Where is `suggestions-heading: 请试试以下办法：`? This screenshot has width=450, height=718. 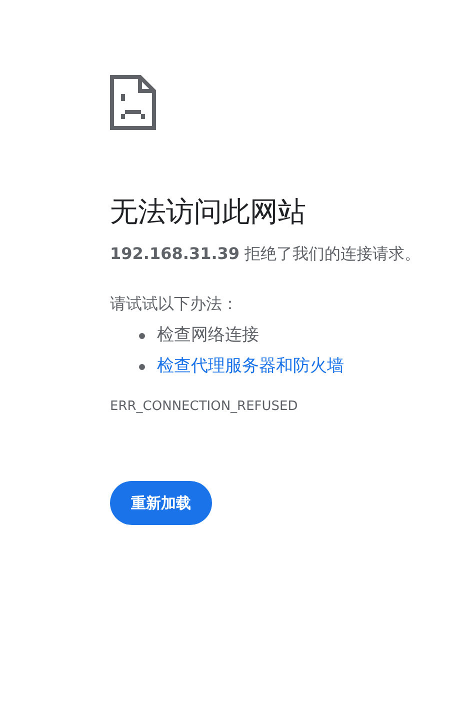 suggestions-heading: 请试试以下办法： is located at coordinates (174, 304).